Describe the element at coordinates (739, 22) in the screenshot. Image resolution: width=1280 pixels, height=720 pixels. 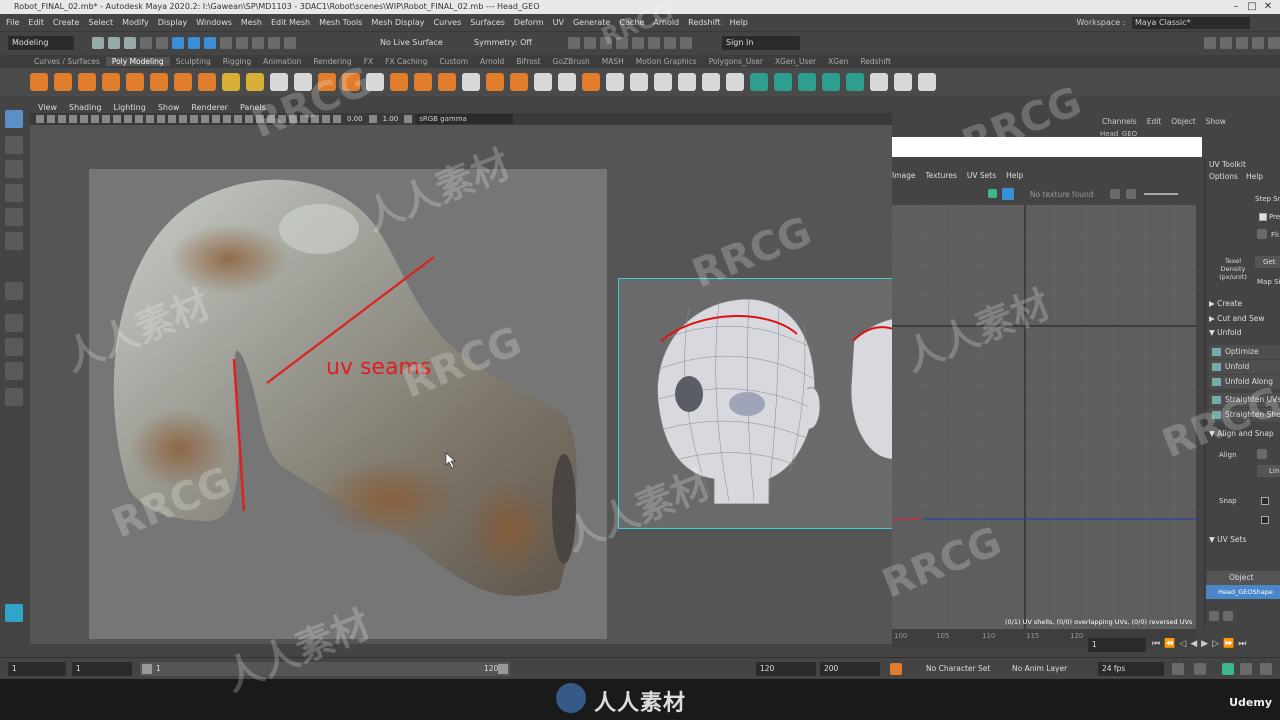
I see `menu-help: Help` at that location.